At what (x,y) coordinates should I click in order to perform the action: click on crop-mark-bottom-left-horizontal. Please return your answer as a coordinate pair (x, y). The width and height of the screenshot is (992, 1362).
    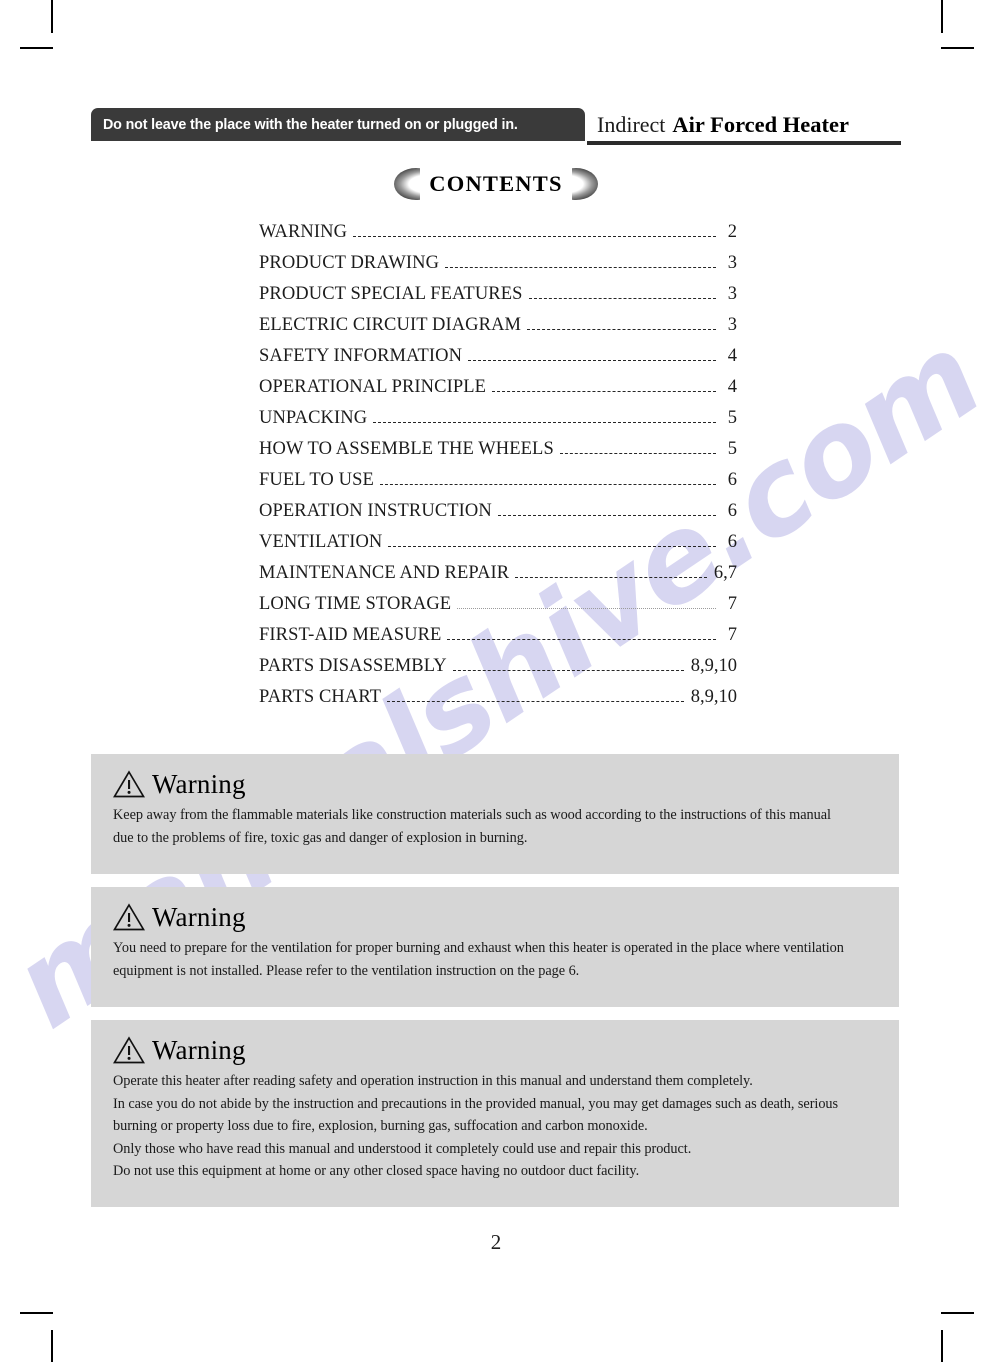
    Looking at the image, I should click on (36, 1313).